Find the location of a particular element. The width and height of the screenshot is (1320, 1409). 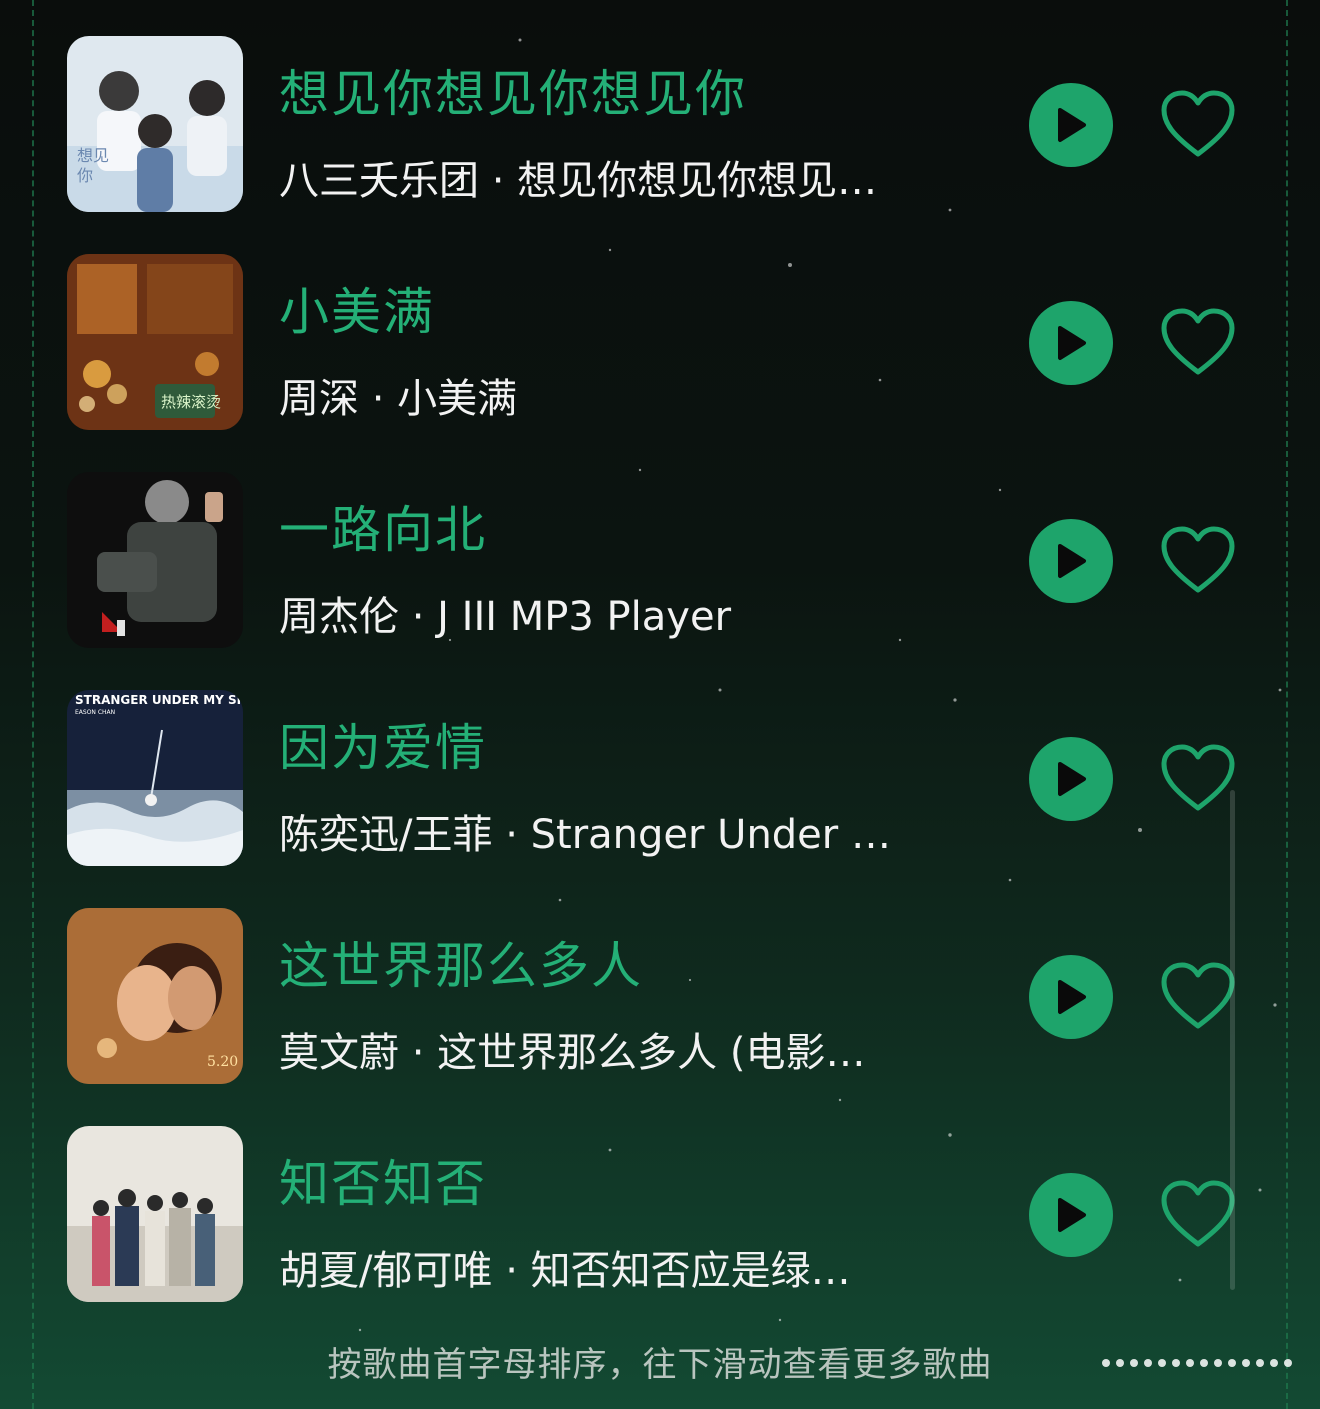

song-title: 一路向北 is located at coordinates (383, 526).